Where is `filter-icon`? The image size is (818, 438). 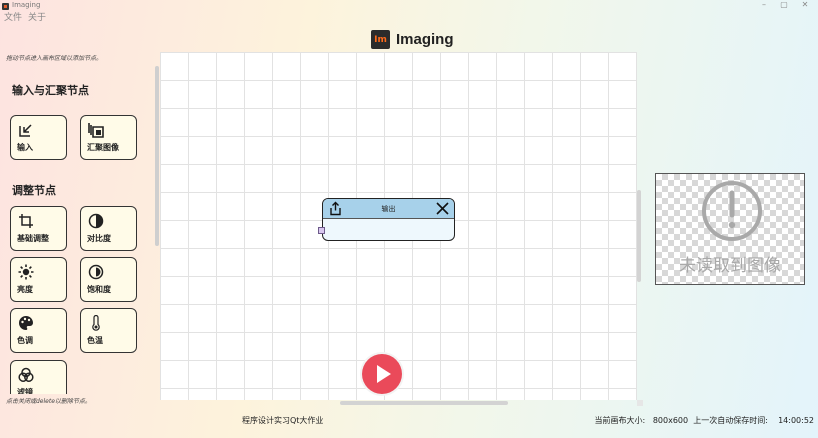
filter-icon is located at coordinates (26, 374).